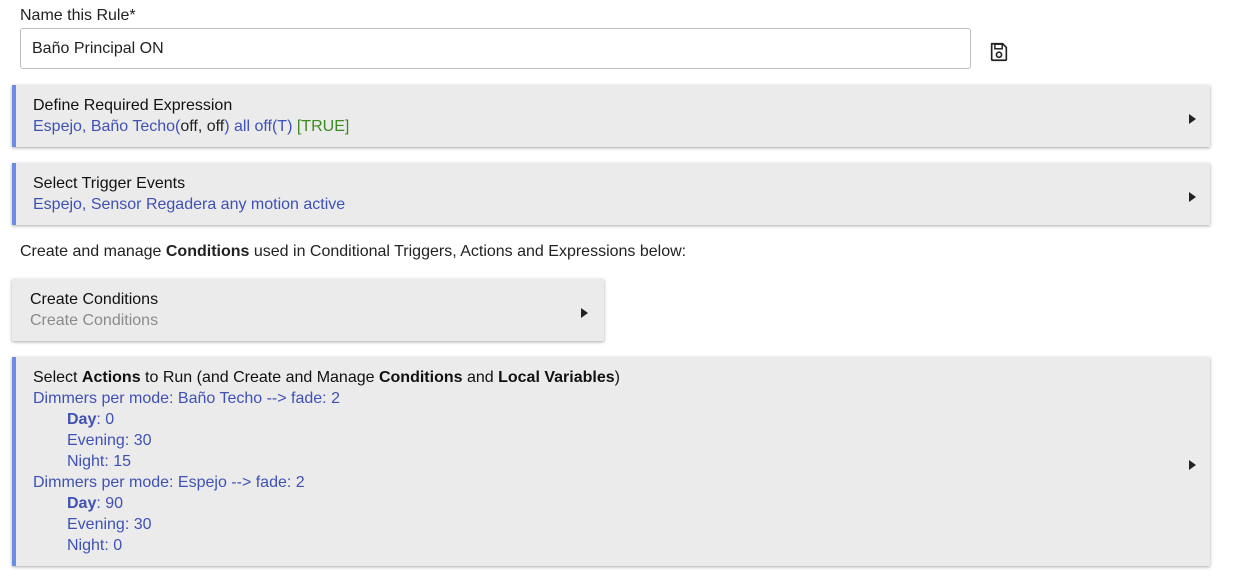 This screenshot has width=1233, height=580. I want to click on actions-title-part: and, so click(480, 377).